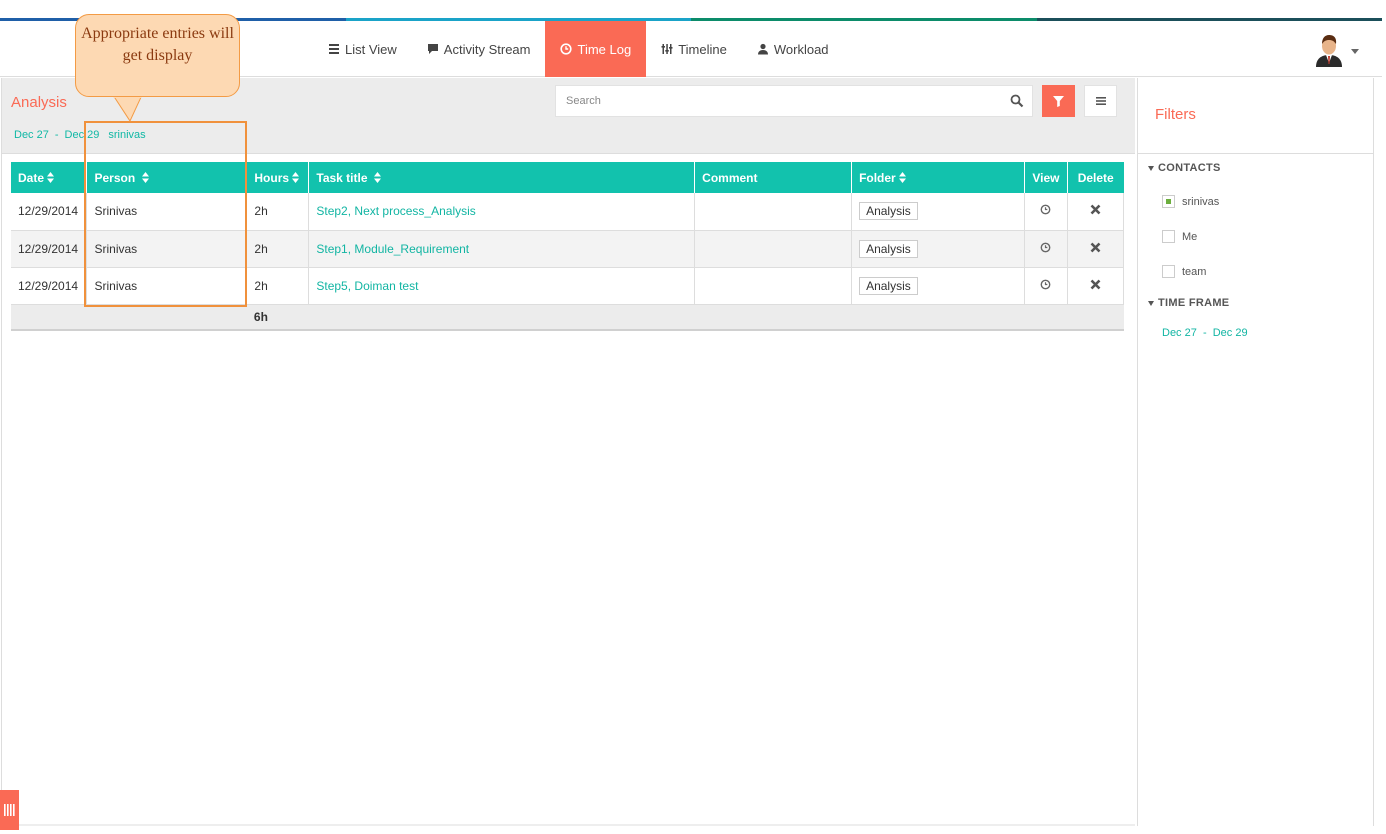 This screenshot has width=1386, height=834. What do you see at coordinates (31, 135) in the screenshot?
I see `range-start: Dec 27` at bounding box center [31, 135].